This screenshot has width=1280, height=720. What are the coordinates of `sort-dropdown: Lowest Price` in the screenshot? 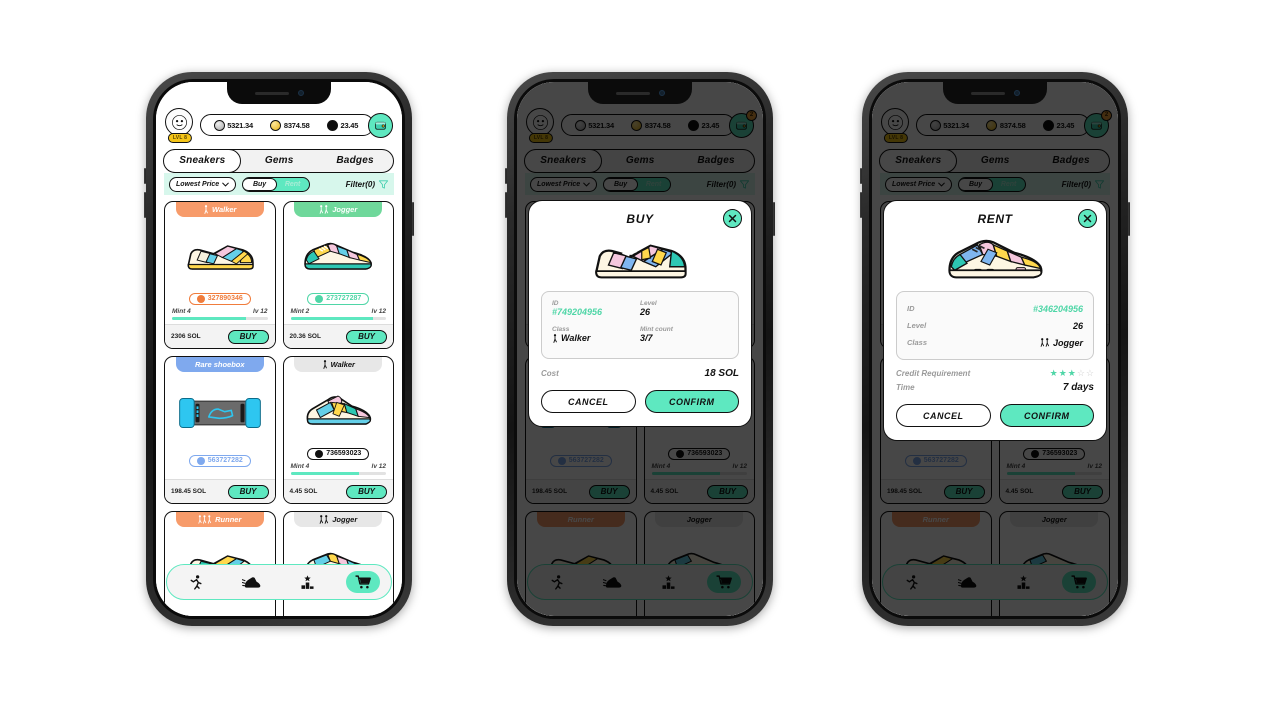 It's located at (203, 184).